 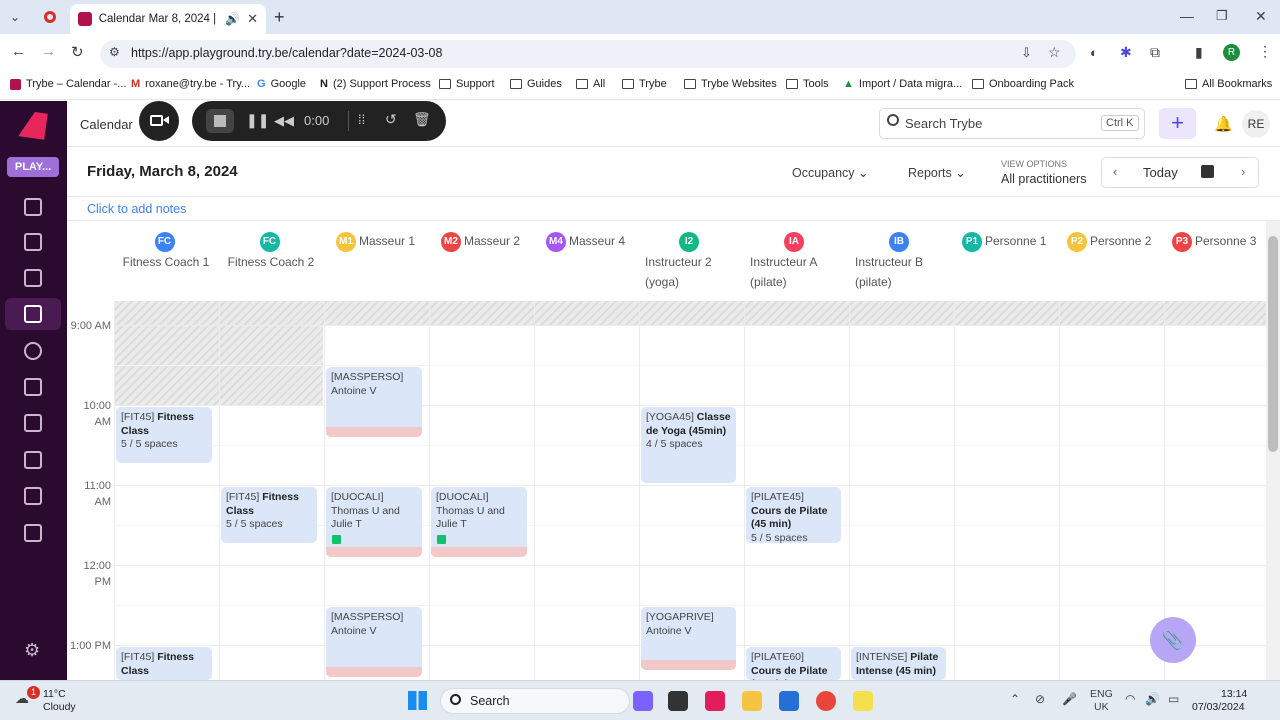 I want to click on clock-date: 07/03/2024, so click(x=1218, y=707).